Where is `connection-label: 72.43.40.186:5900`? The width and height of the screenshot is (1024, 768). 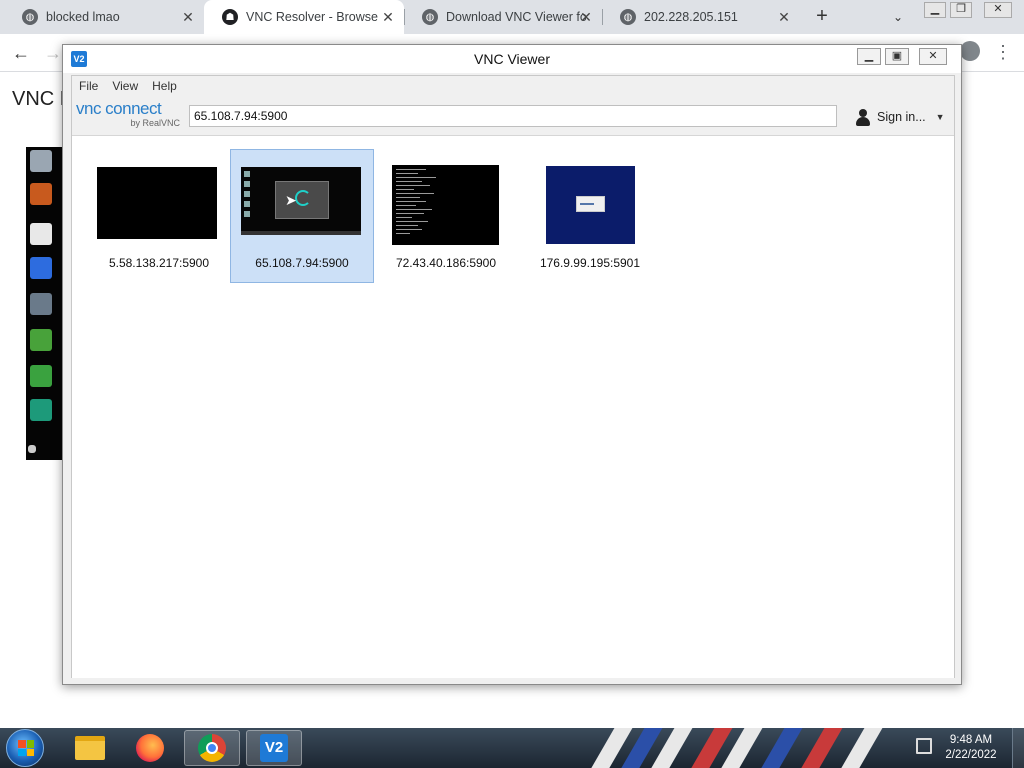
connection-label: 72.43.40.186:5900 is located at coordinates (446, 263).